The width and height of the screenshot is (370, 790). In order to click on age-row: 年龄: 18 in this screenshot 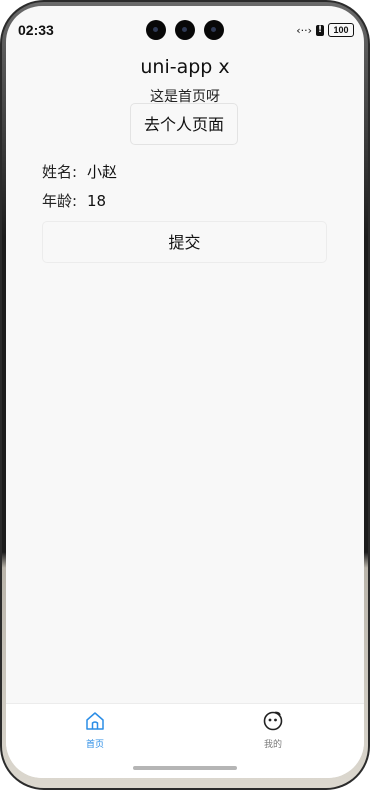, I will do `click(74, 200)`.